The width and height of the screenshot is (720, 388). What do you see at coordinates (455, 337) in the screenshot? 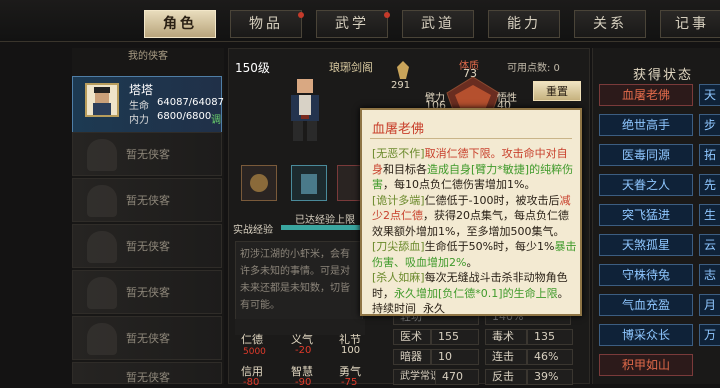
I see `skill-value: 155` at bounding box center [455, 337].